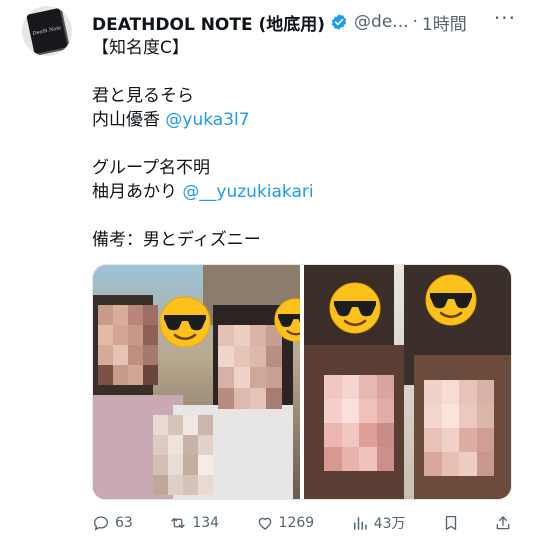  Describe the element at coordinates (296, 523) in the screenshot. I see `like-count: 1269` at that location.